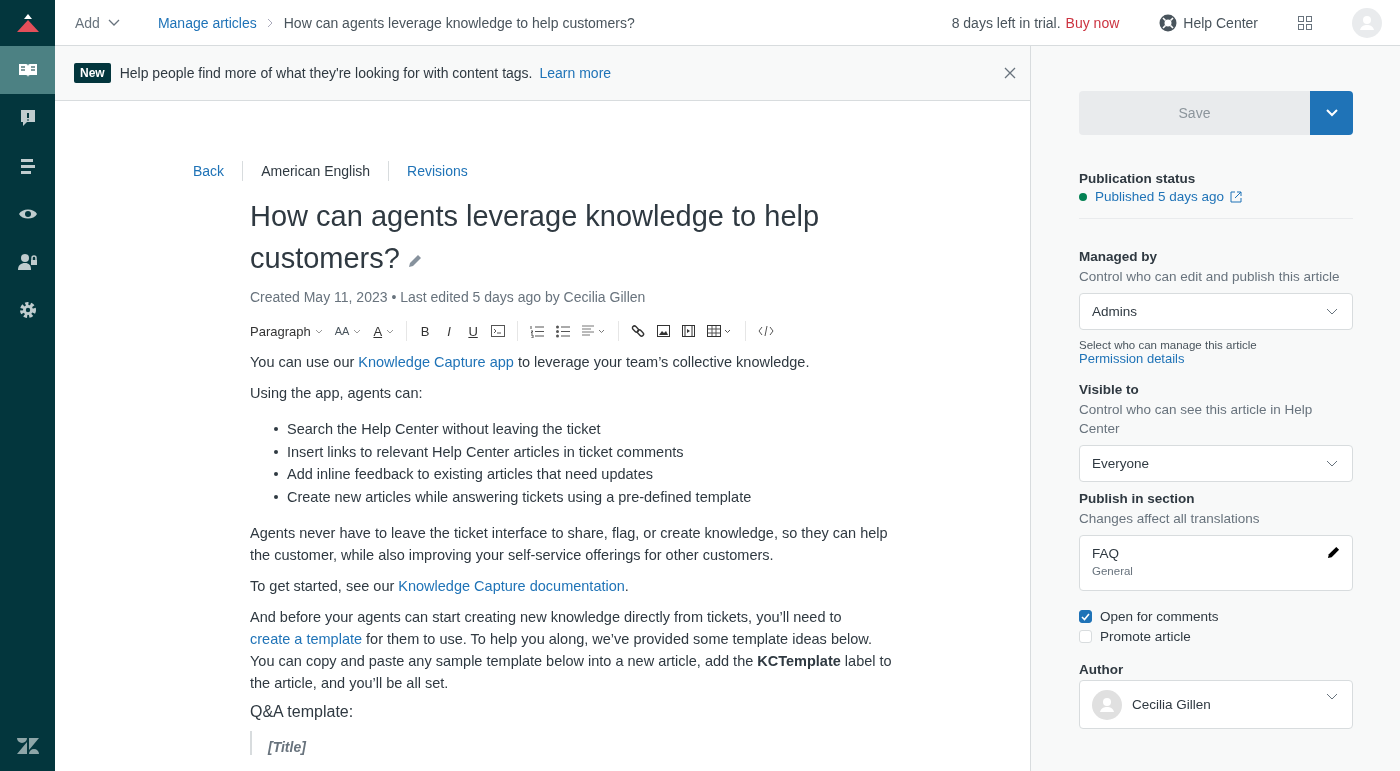 Image resolution: width=1400 pixels, height=771 pixels. Describe the element at coordinates (1333, 552) in the screenshot. I see `edit-icon` at that location.